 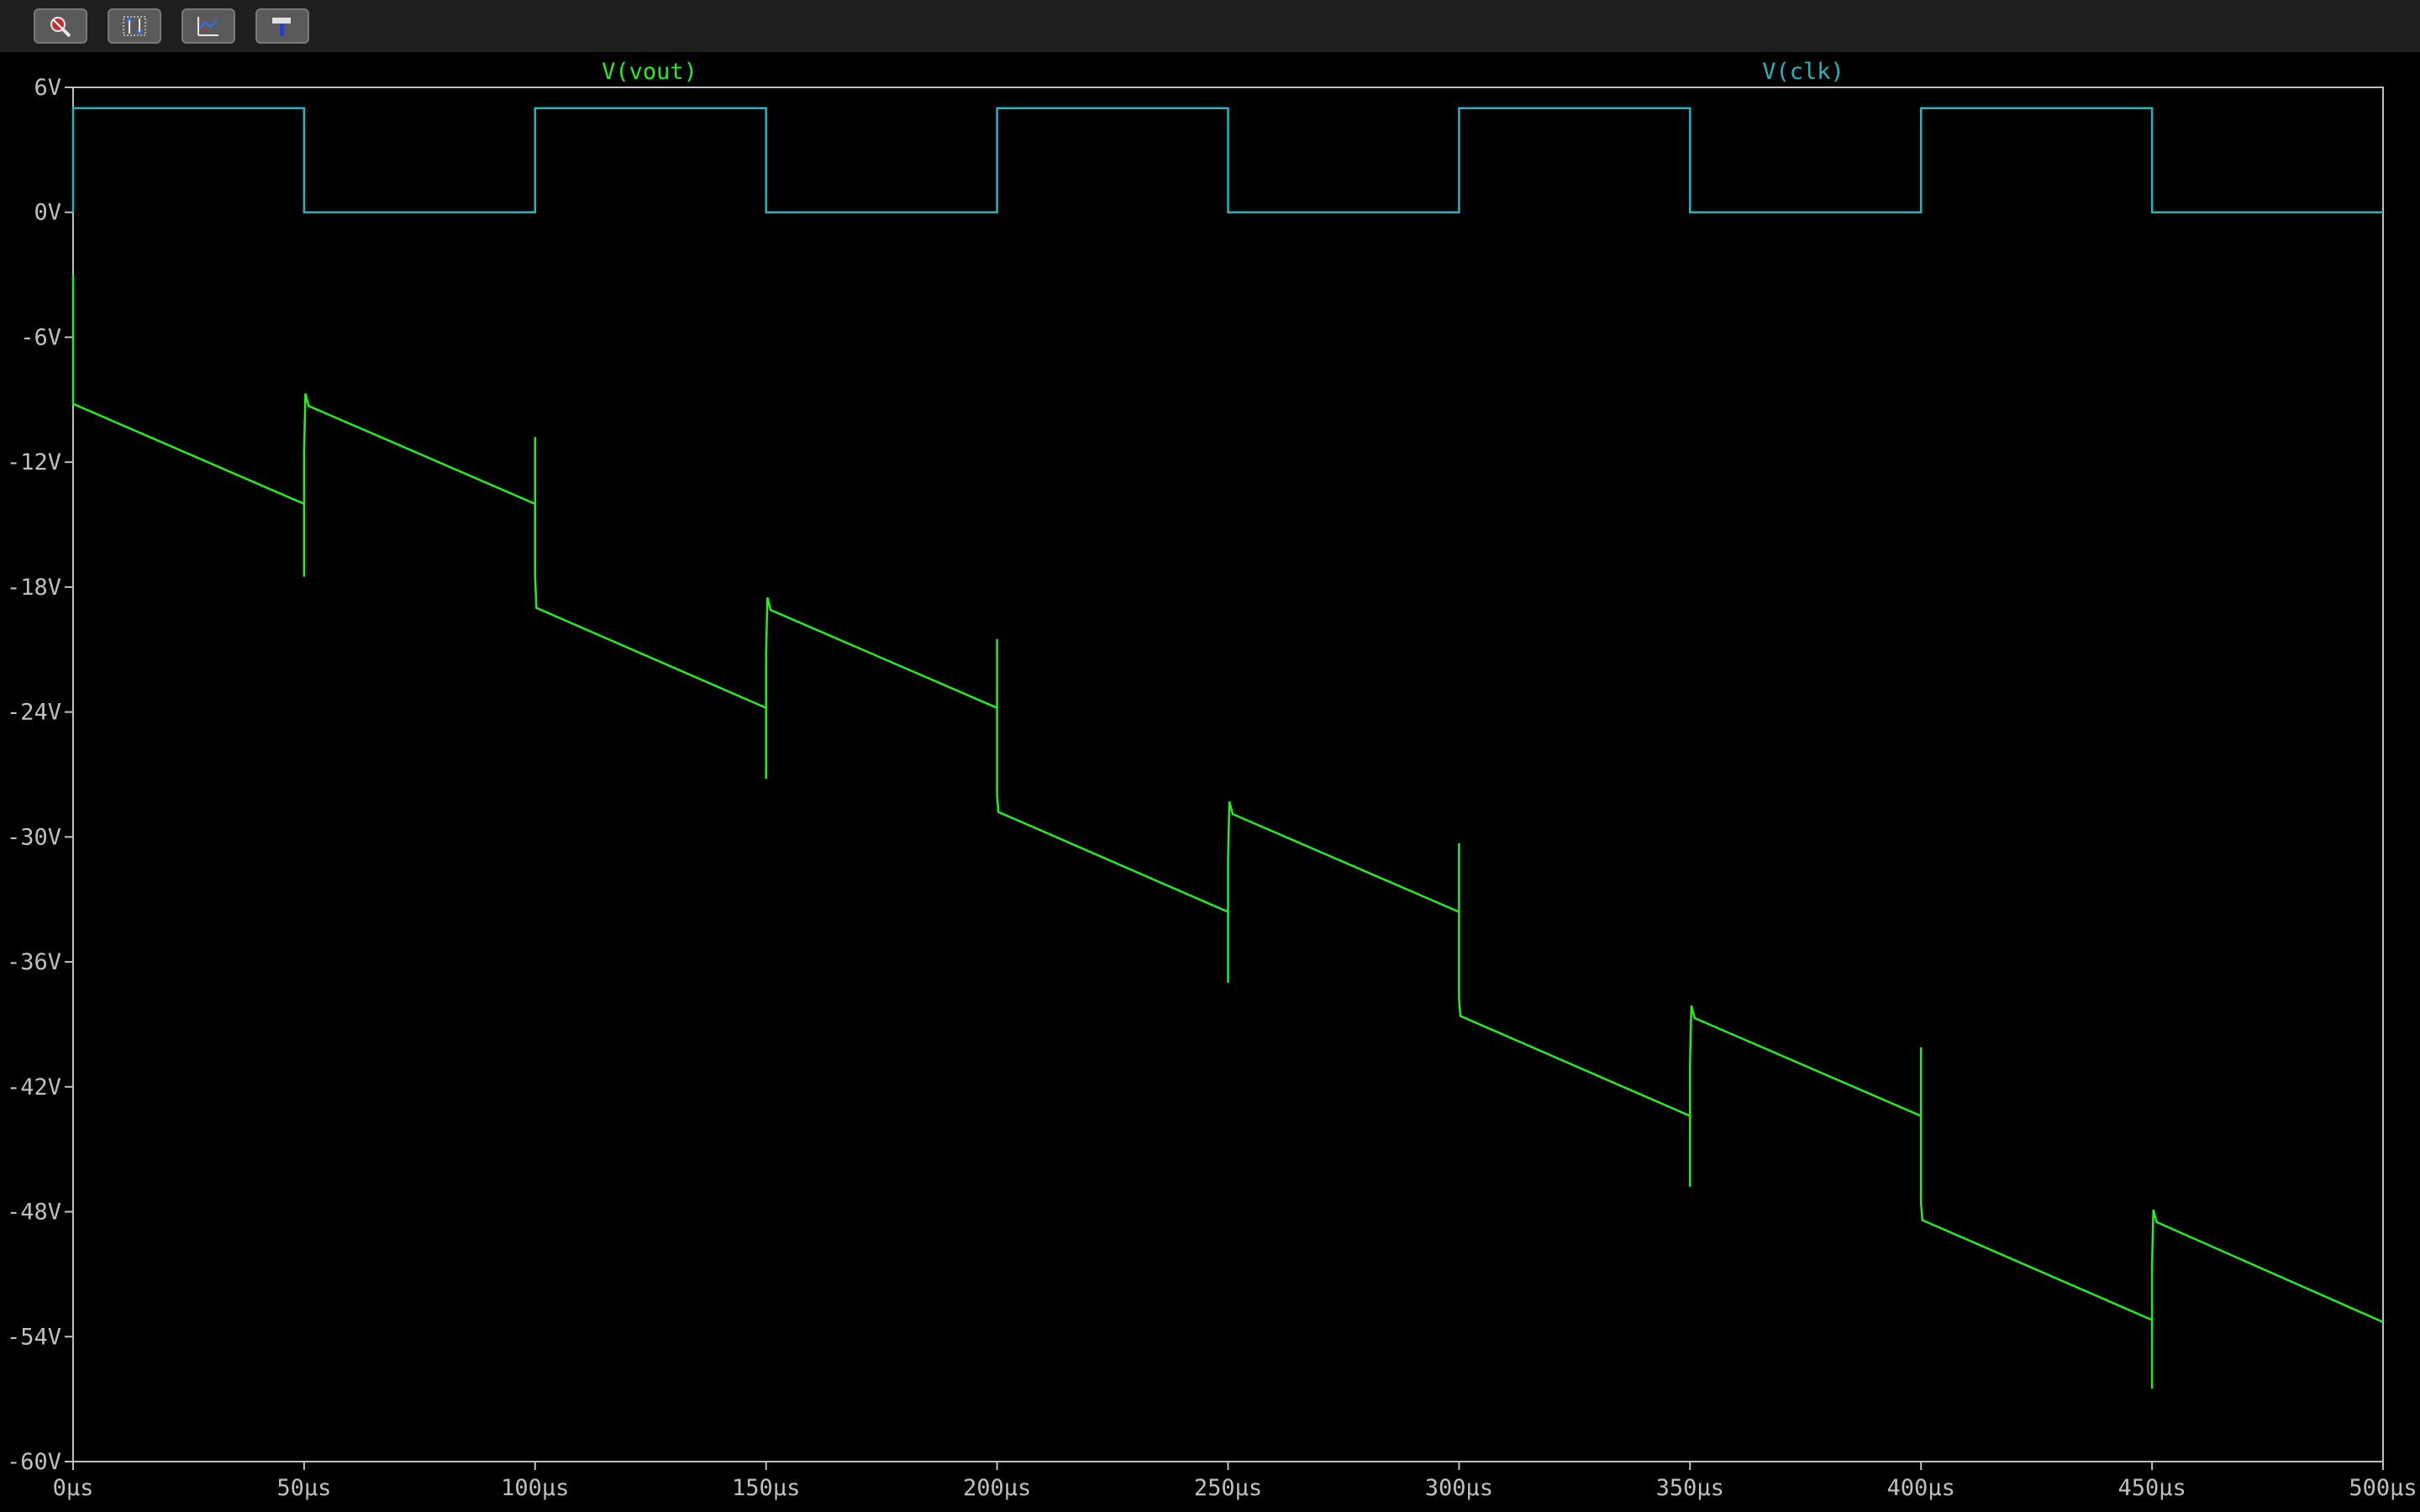 What do you see at coordinates (1227, 160) in the screenshot?
I see `series-line-vclk` at bounding box center [1227, 160].